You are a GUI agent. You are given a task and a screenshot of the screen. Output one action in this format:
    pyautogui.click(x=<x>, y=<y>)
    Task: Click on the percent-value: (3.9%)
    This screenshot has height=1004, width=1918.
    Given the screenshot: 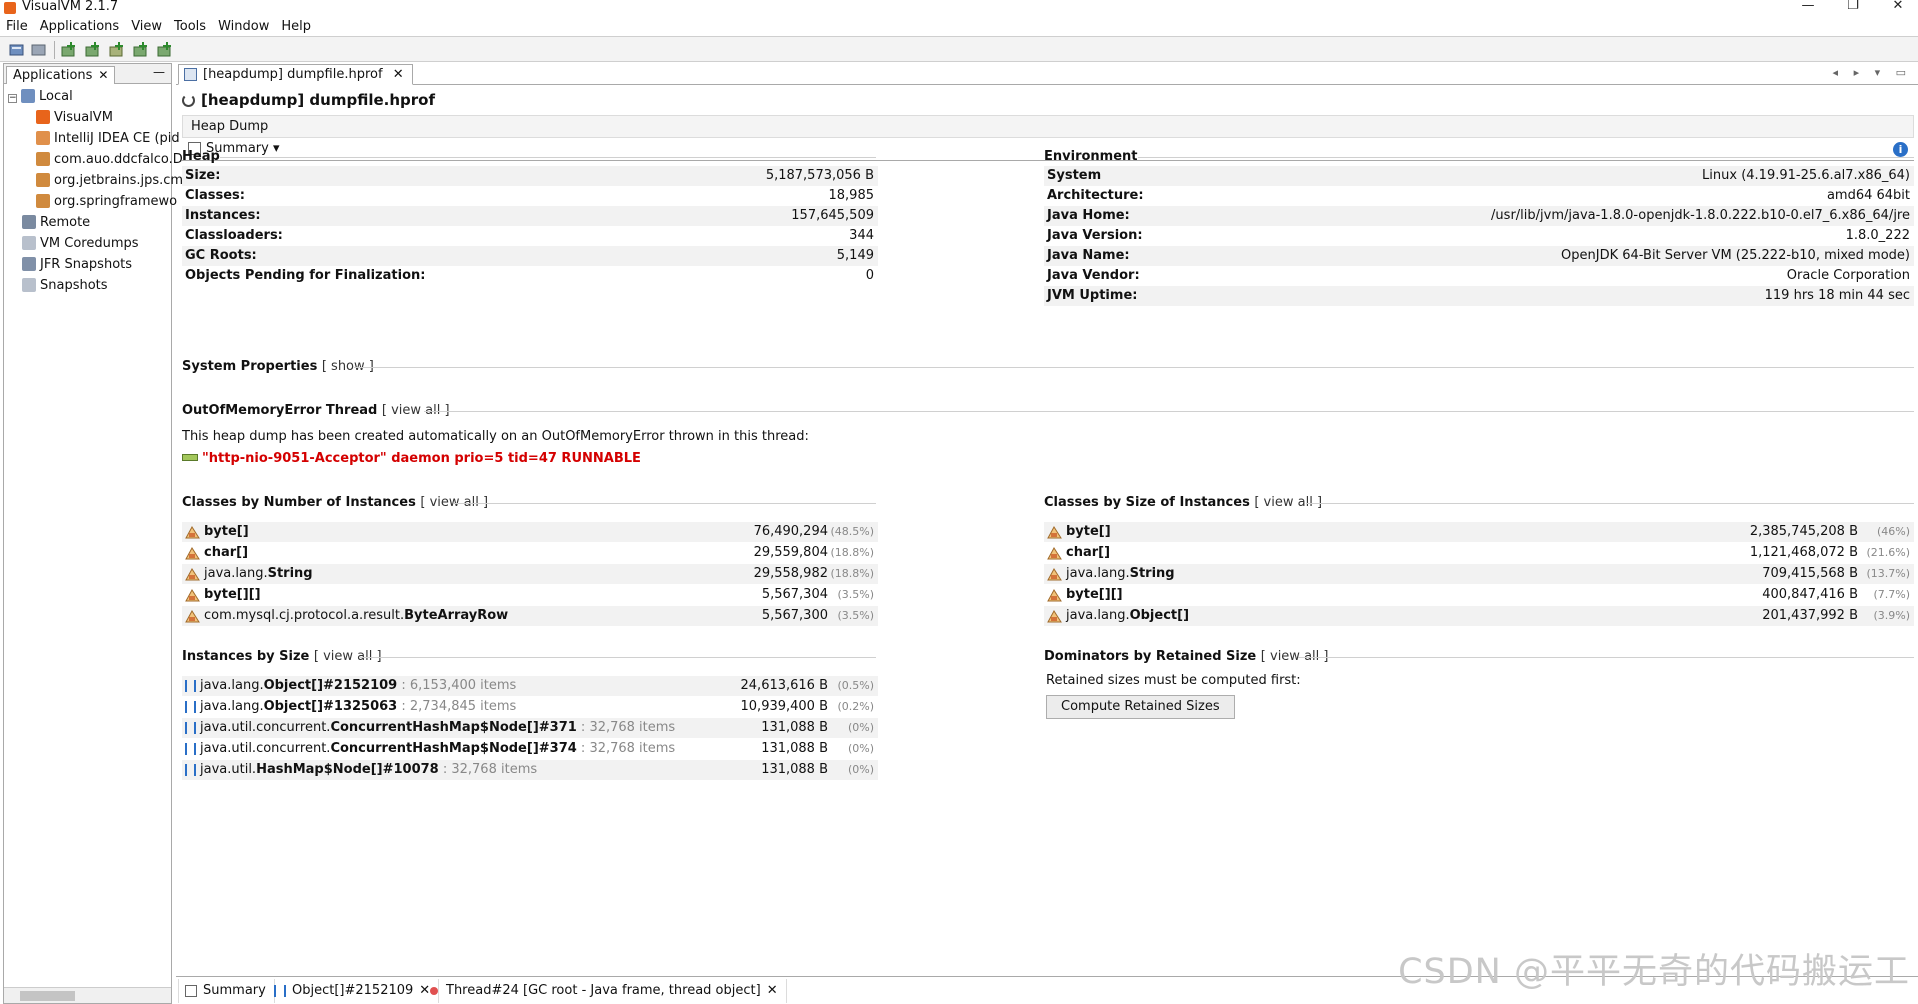 What is the action you would take?
    pyautogui.click(x=1891, y=615)
    